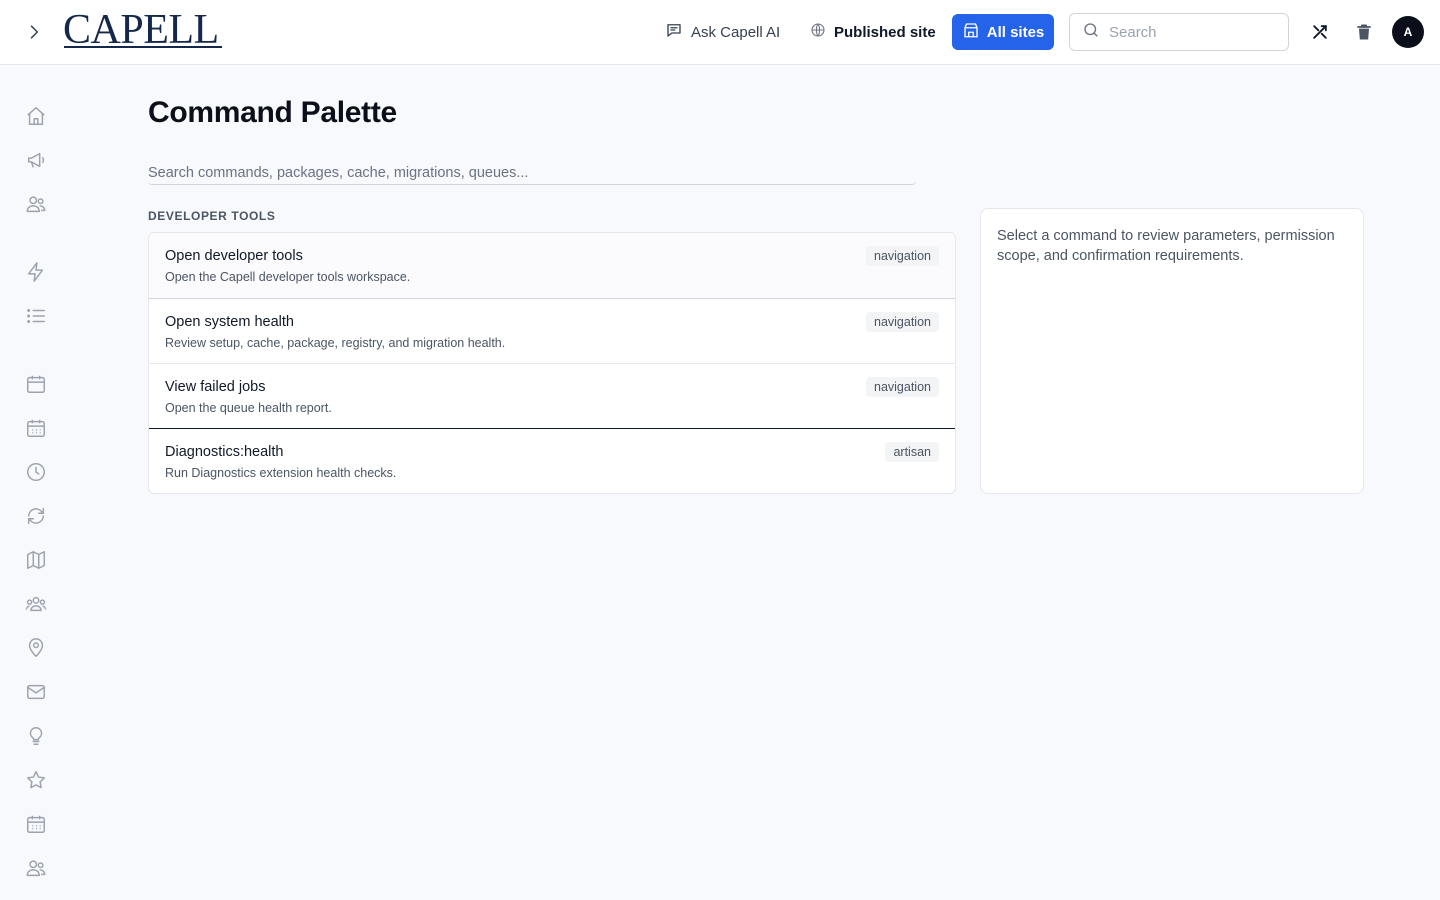 The width and height of the screenshot is (1440, 900). What do you see at coordinates (36, 692) in the screenshot?
I see `mail-icon` at bounding box center [36, 692].